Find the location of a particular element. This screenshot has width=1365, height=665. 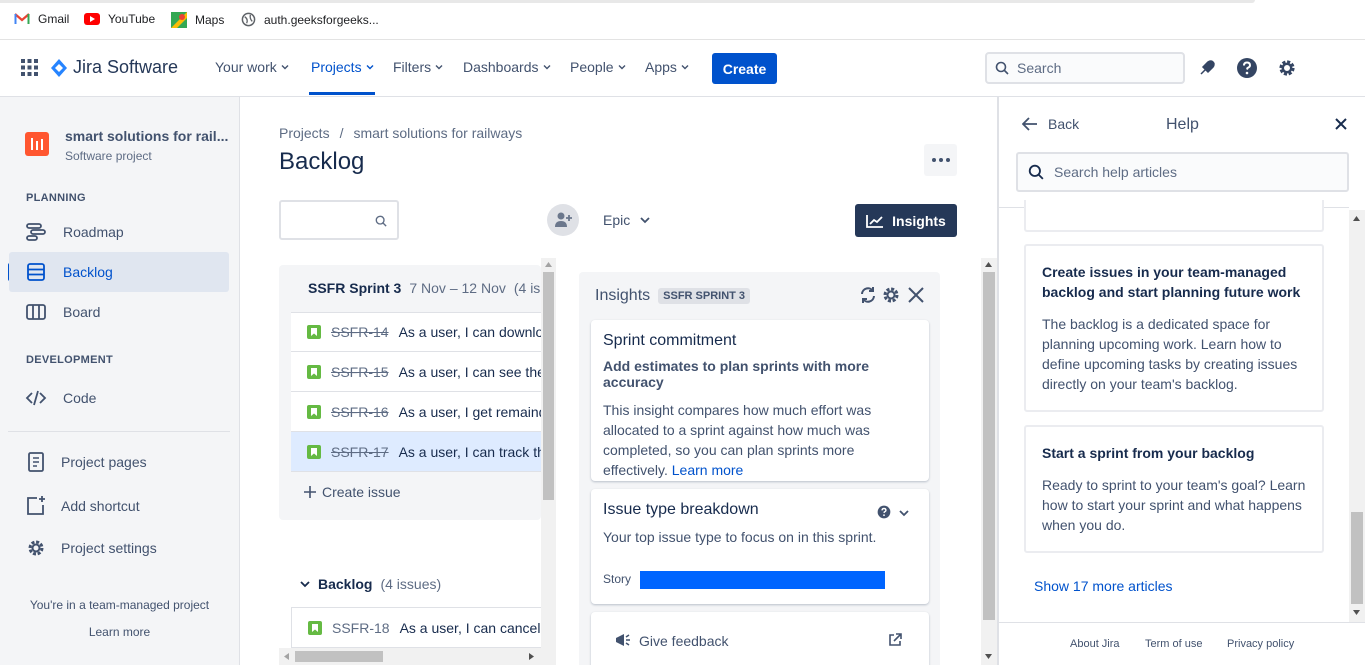

nav-label: People is located at coordinates (592, 67).